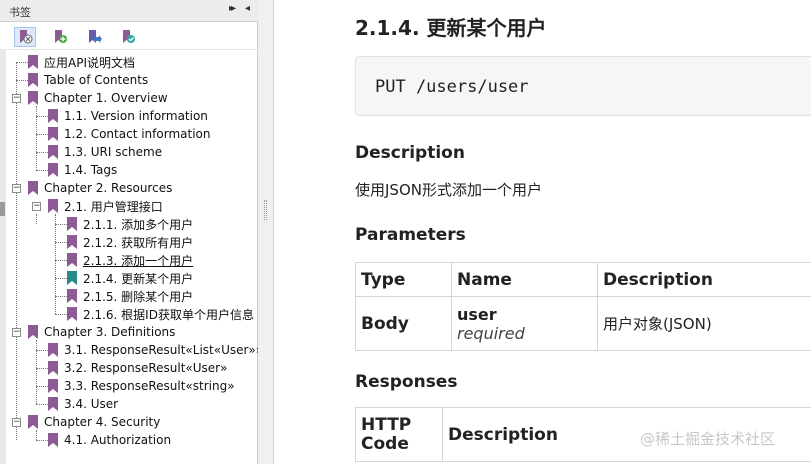 The width and height of the screenshot is (811, 464). I want to click on bookmark-label: 2.1.2. 获取所有用户, so click(138, 242).